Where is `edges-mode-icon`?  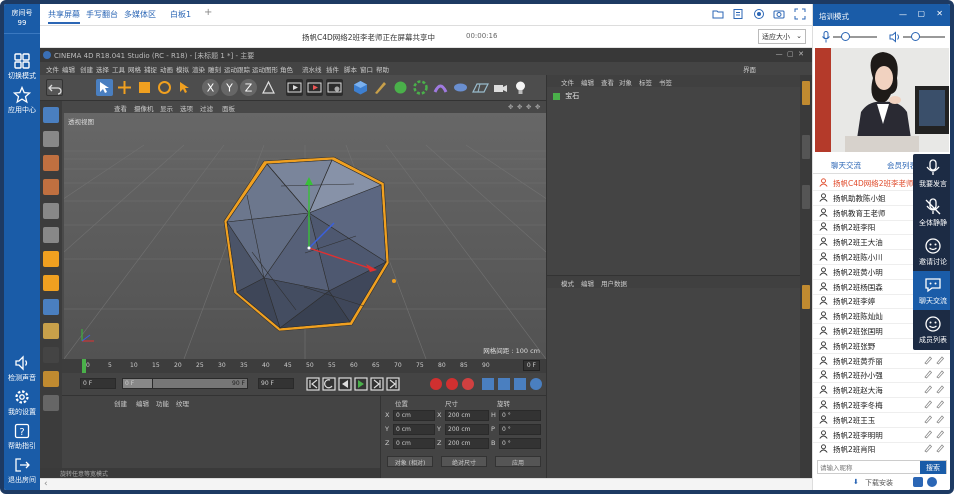 edges-mode-icon is located at coordinates (51, 235).